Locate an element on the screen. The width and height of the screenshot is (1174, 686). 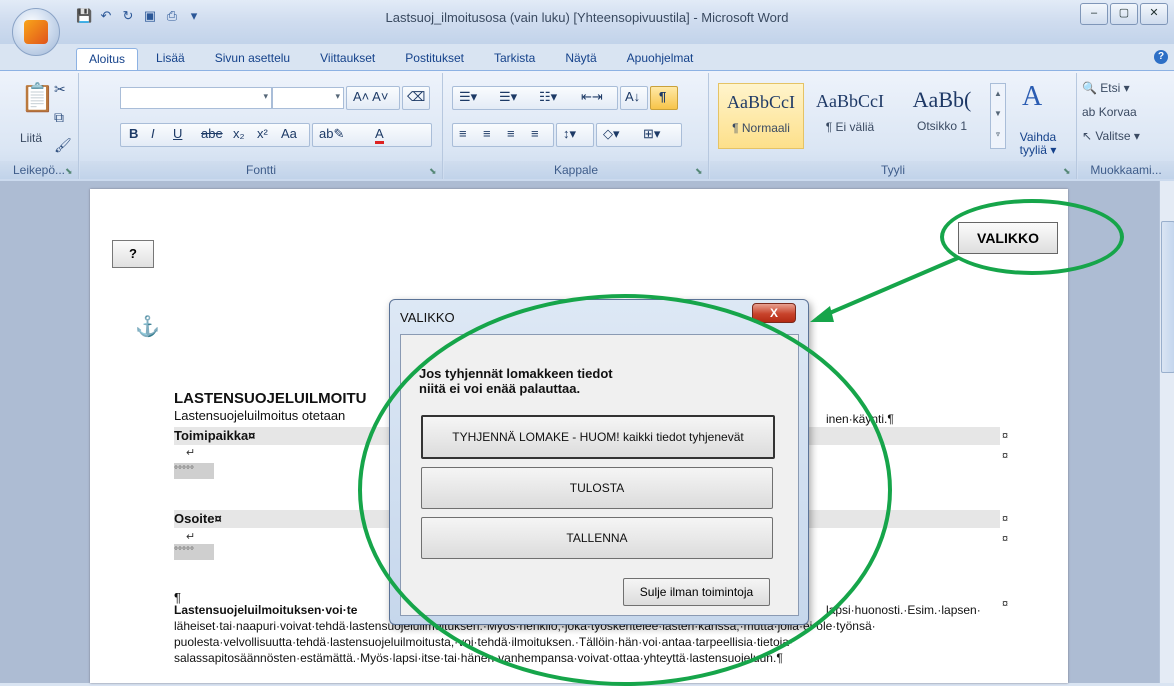
office-button is located at coordinates (36, 32).